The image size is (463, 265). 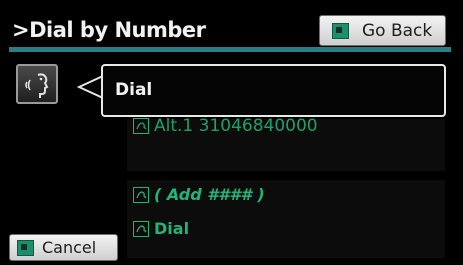 I want to click on cancel-button: Cancel, so click(x=63, y=247).